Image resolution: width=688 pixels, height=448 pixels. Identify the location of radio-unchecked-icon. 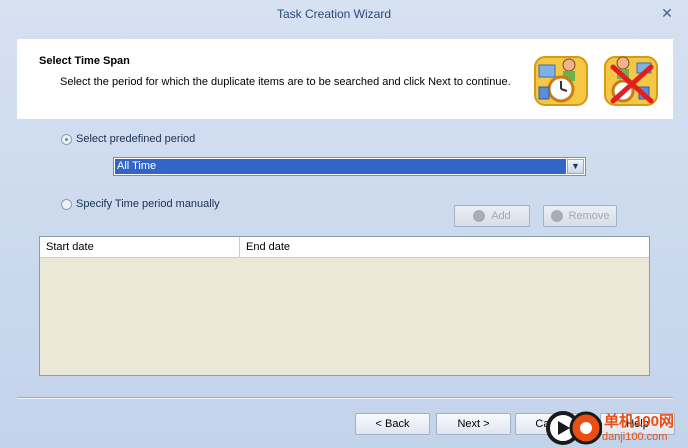
(66, 204).